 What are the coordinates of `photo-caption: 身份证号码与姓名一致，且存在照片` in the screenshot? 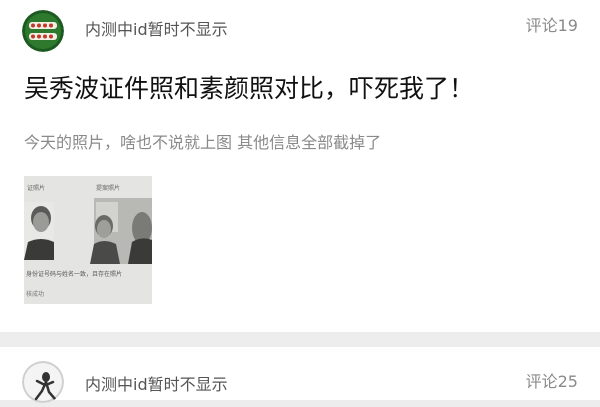 It's located at (74, 274).